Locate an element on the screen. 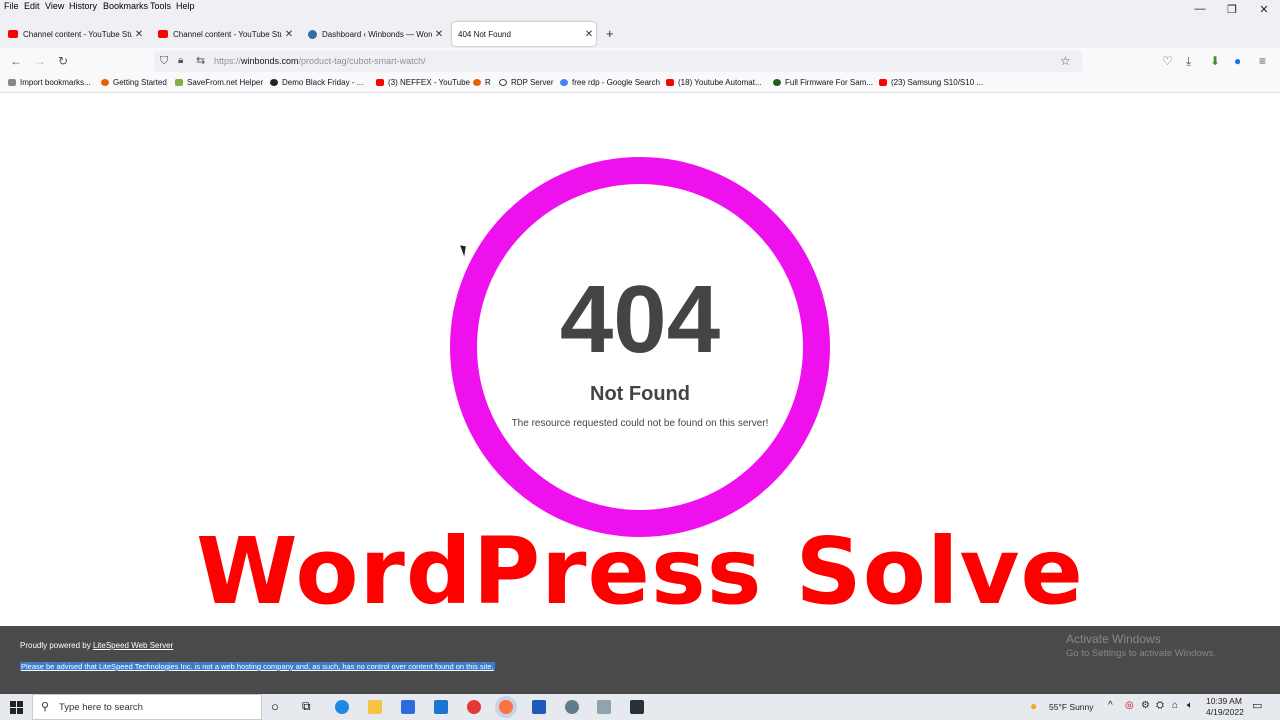 This screenshot has height=720, width=1280. reload-icon: ↻ is located at coordinates (63, 61).